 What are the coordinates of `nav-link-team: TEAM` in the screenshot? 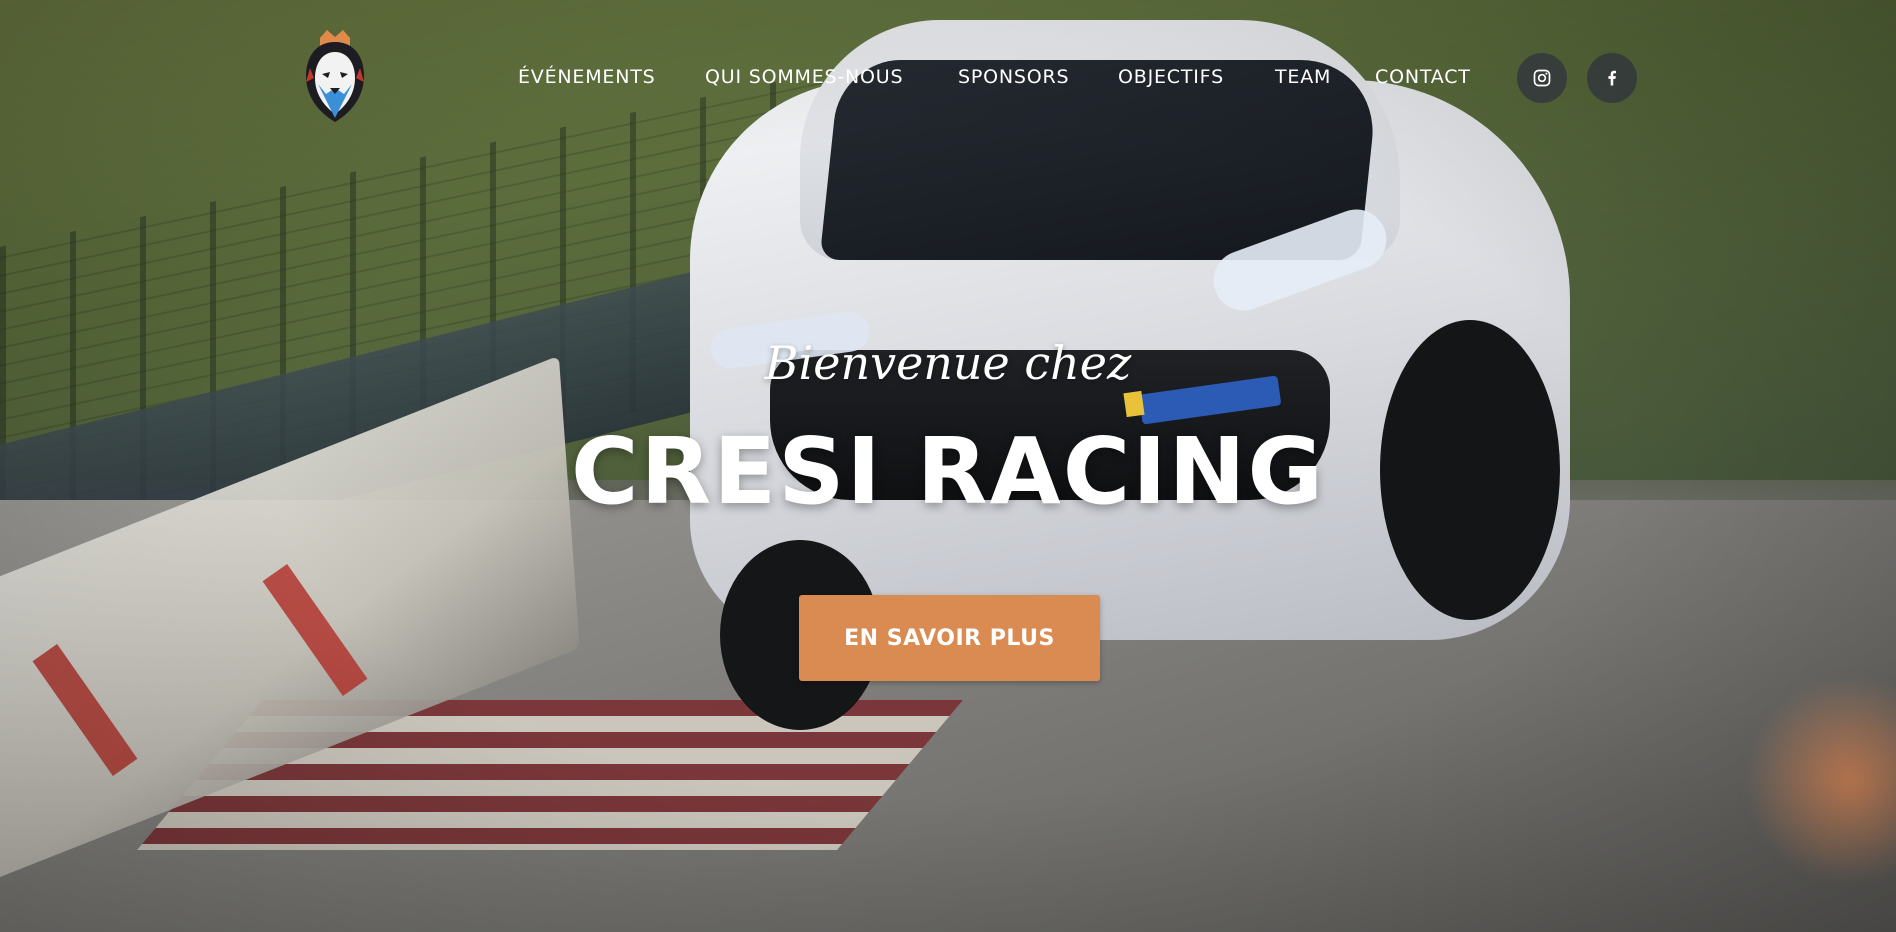 It's located at (1303, 77).